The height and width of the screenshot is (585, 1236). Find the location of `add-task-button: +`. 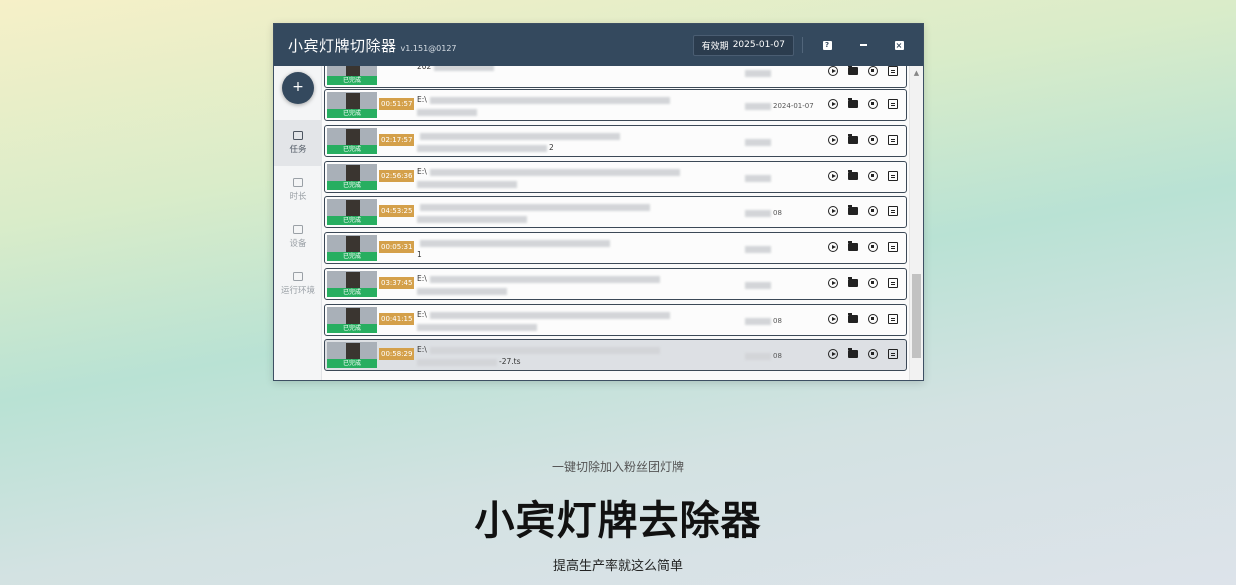

add-task-button: + is located at coordinates (298, 88).